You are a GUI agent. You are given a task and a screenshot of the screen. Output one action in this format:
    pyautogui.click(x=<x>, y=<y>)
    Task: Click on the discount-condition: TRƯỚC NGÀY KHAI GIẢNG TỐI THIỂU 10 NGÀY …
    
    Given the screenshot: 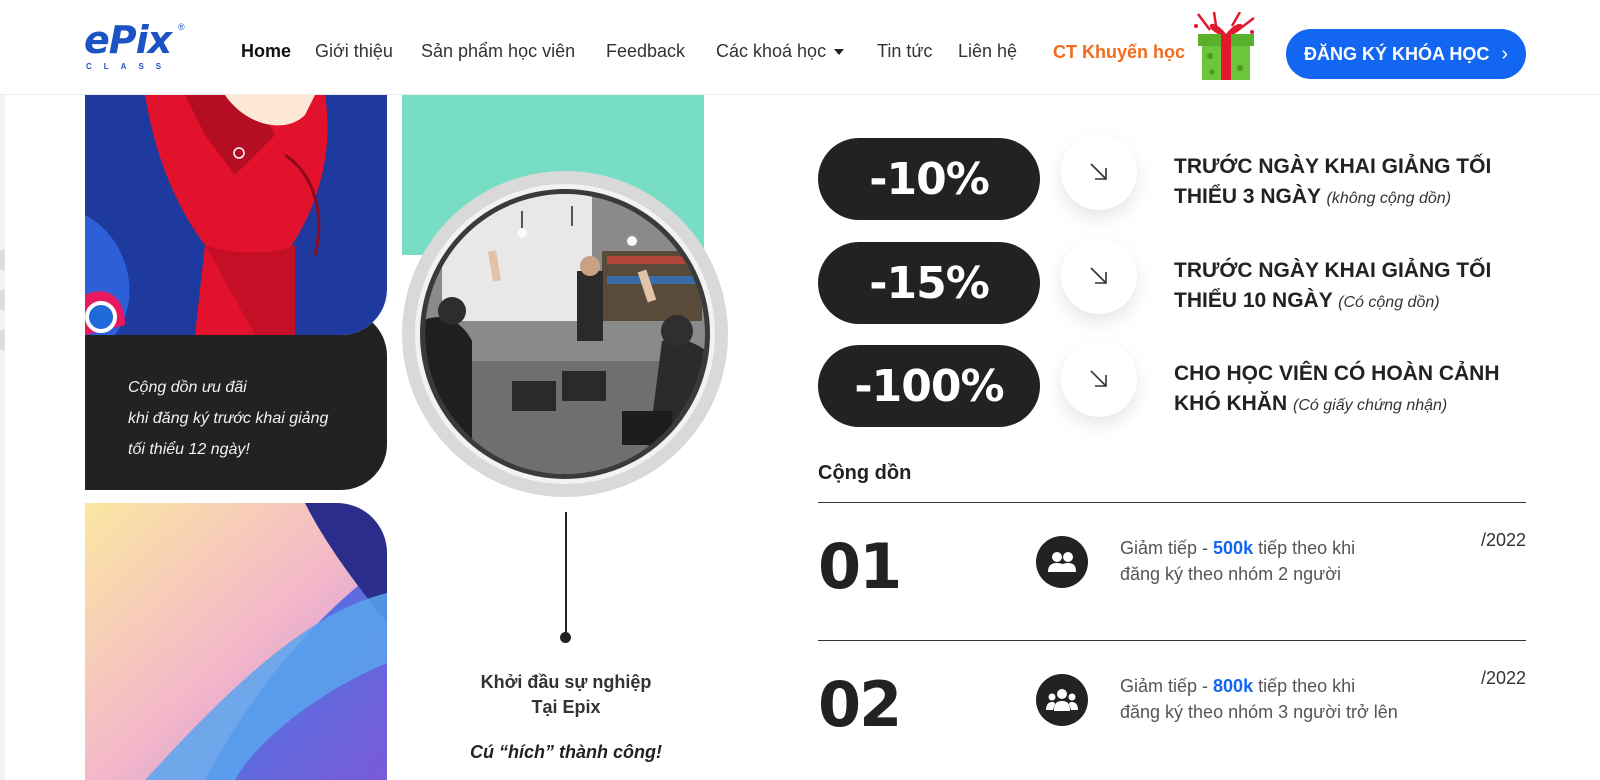 What is the action you would take?
    pyautogui.click(x=1344, y=287)
    